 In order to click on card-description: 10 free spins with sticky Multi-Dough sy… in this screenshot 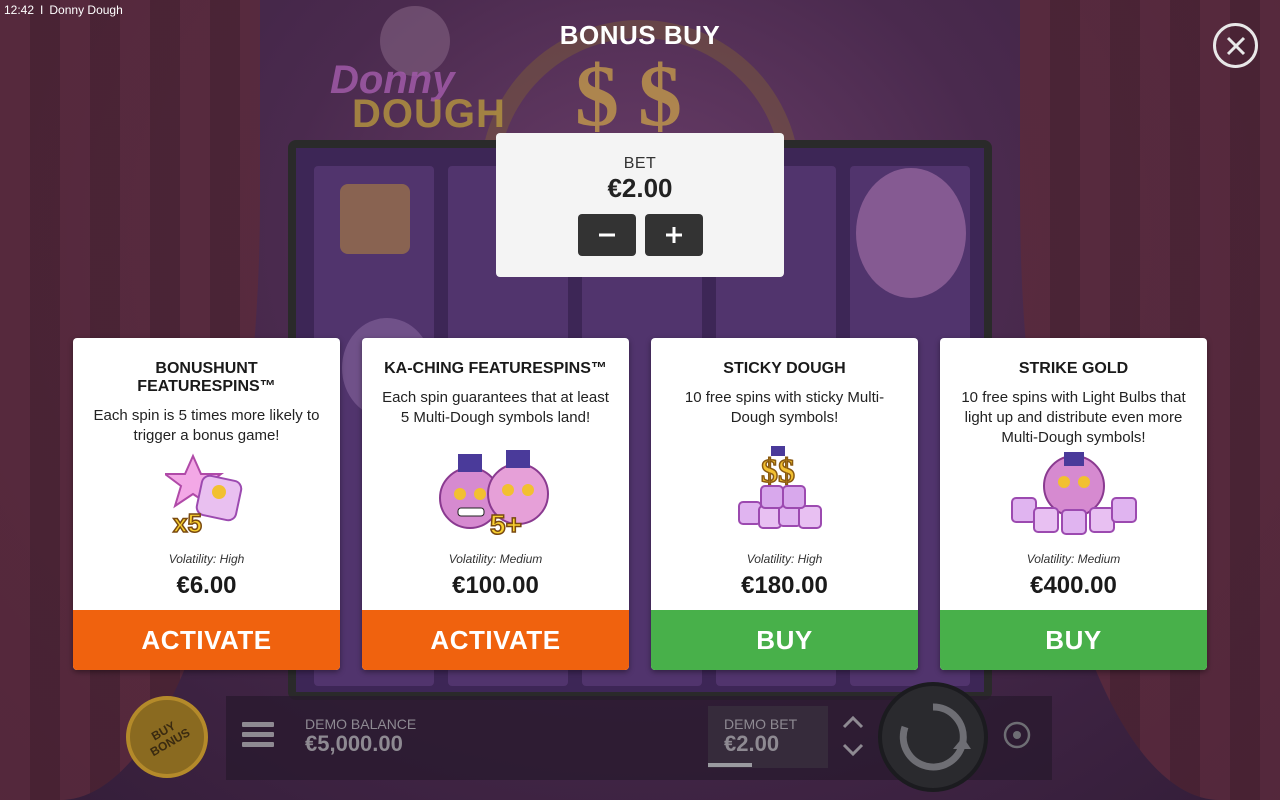, I will do `click(784, 407)`.